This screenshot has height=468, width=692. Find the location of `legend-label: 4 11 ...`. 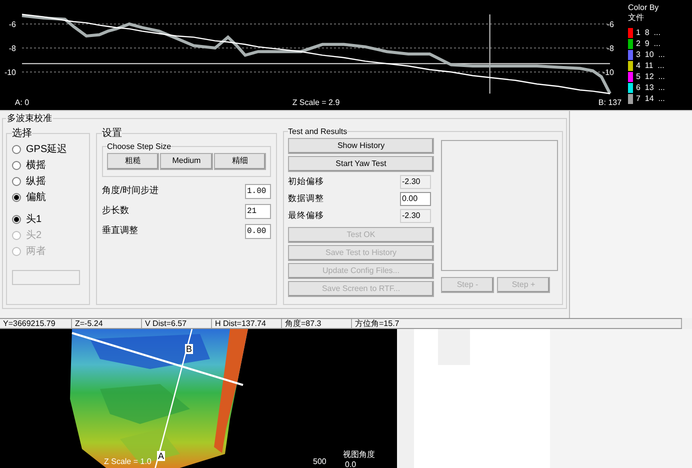

legend-label: 4 11 ... is located at coordinates (650, 65).